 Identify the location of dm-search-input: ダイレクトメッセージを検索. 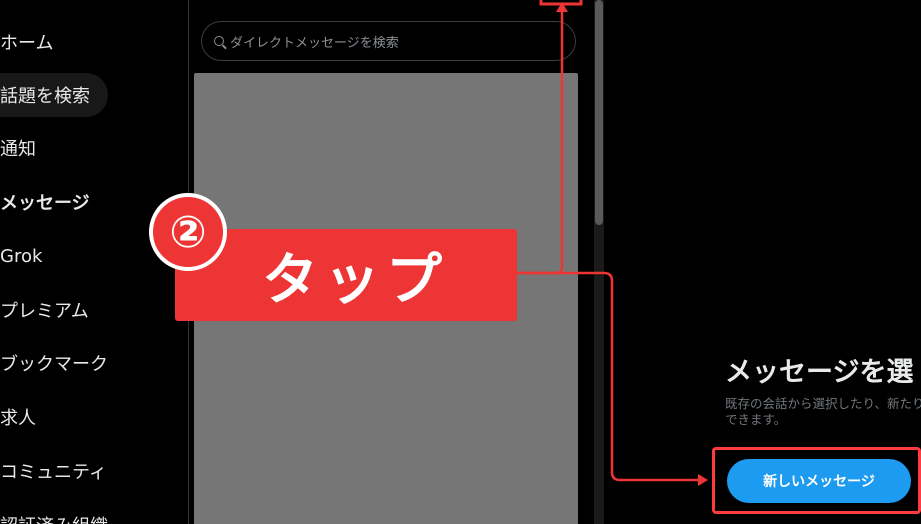
(388, 41).